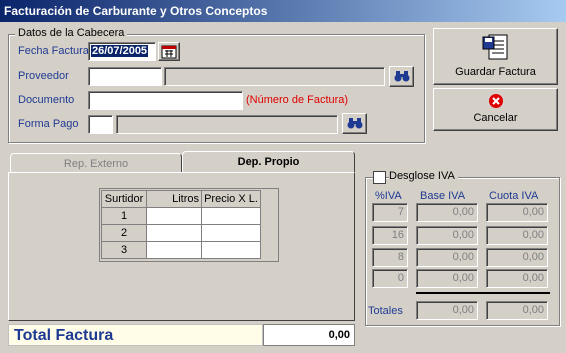  I want to click on total-value: 0,00, so click(309, 335).